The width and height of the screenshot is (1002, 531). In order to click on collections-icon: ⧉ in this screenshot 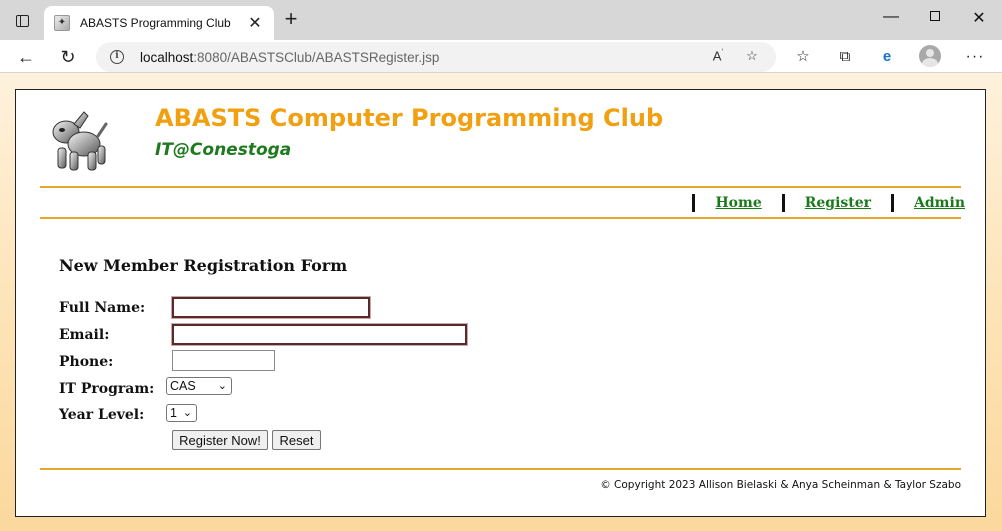, I will do `click(845, 57)`.